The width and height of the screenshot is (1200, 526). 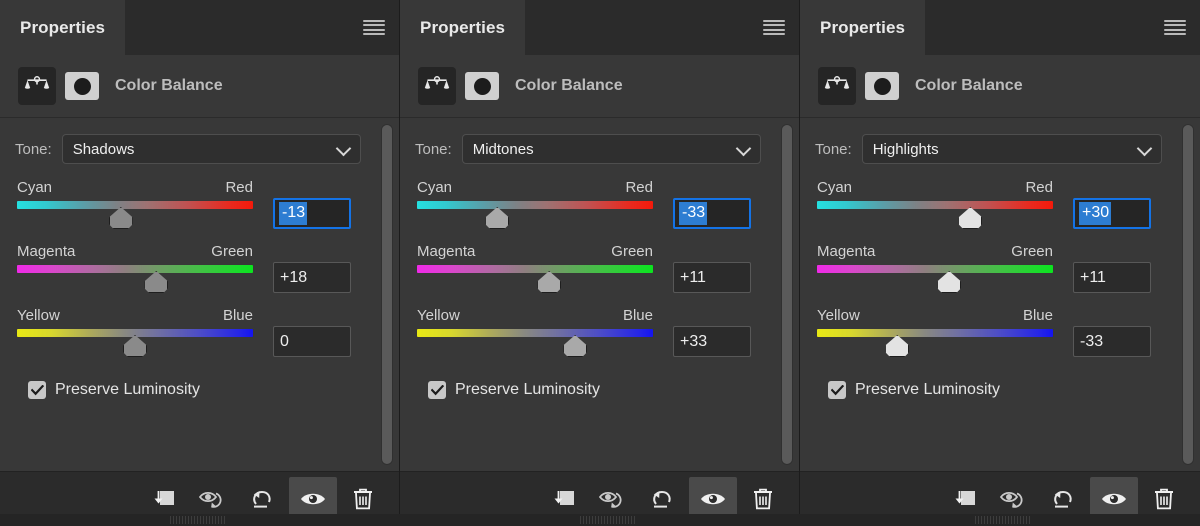 What do you see at coordinates (969, 85) in the screenshot?
I see `adjustment-title: Color Balance` at bounding box center [969, 85].